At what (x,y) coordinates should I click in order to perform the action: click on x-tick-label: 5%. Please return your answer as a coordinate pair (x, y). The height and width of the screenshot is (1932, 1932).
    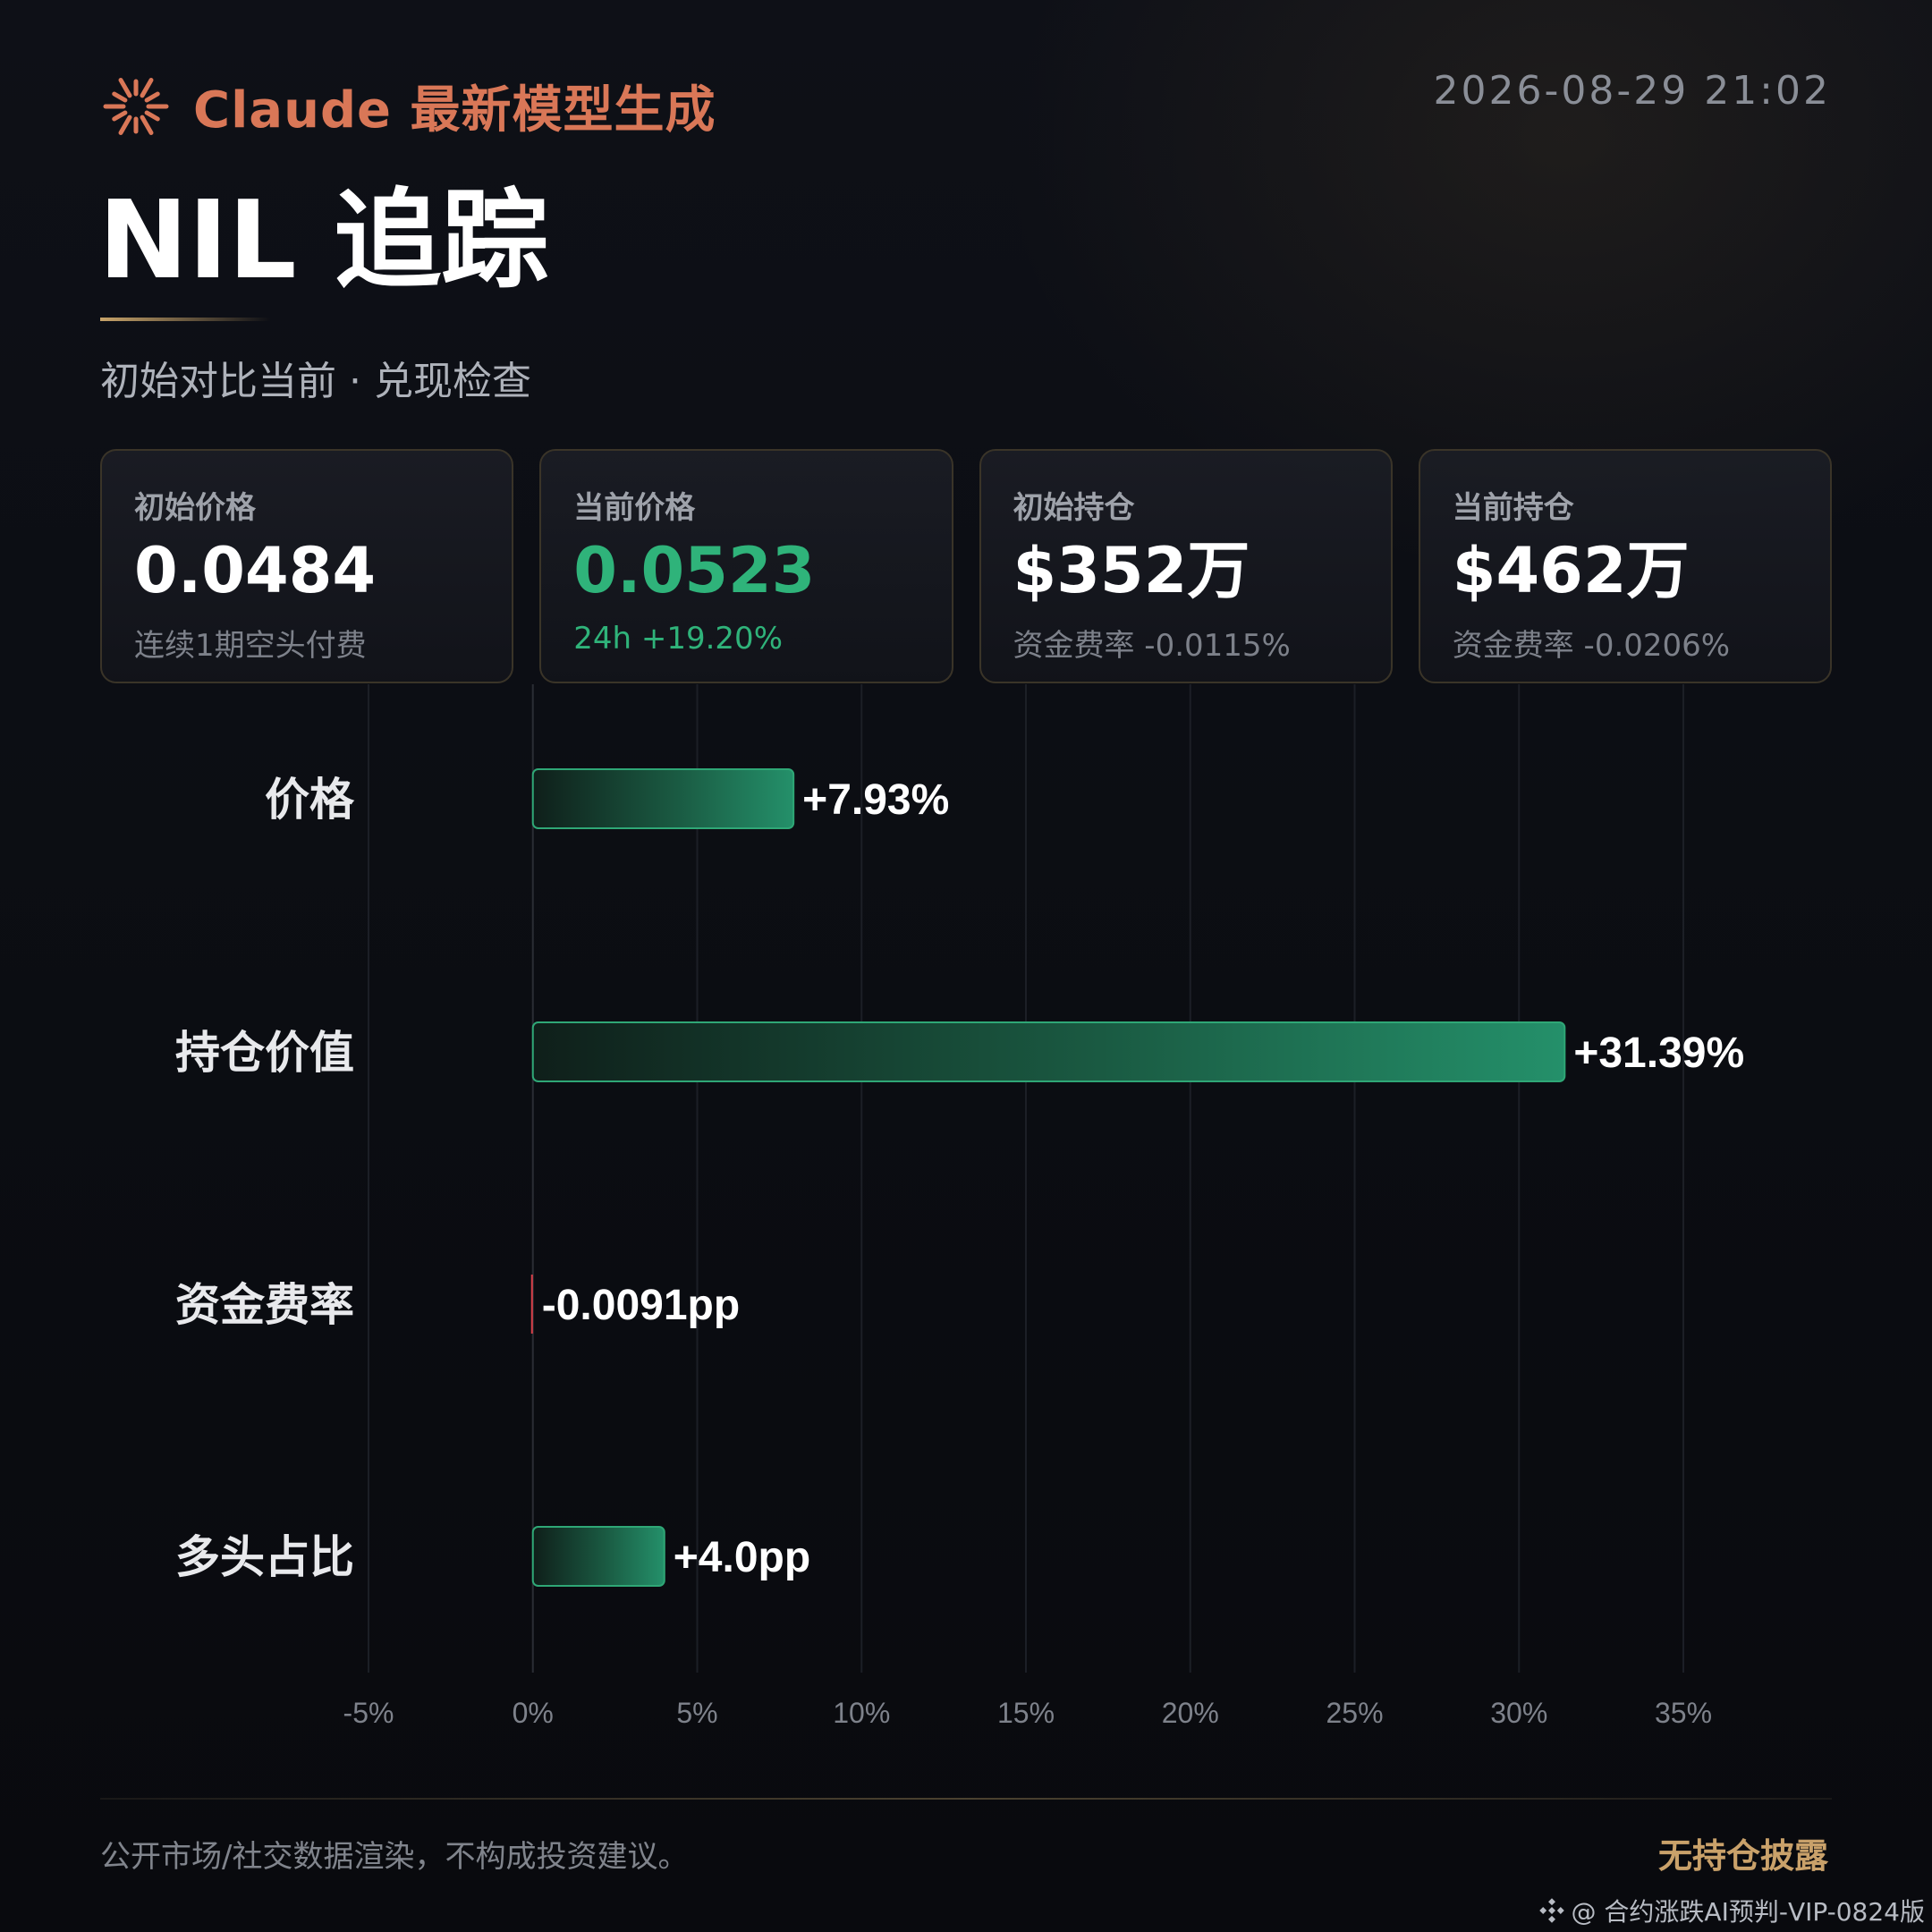
    Looking at the image, I should click on (696, 1713).